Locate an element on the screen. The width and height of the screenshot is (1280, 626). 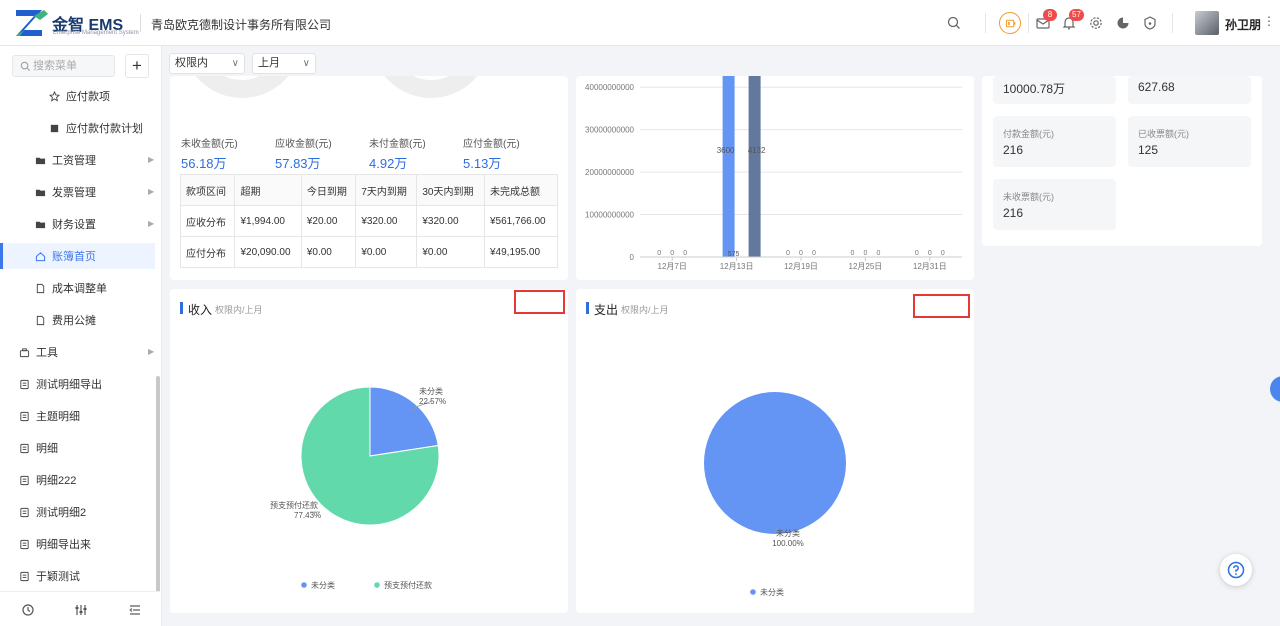
sidebar-item: 于颖测试 is located at coordinates (40, 576).